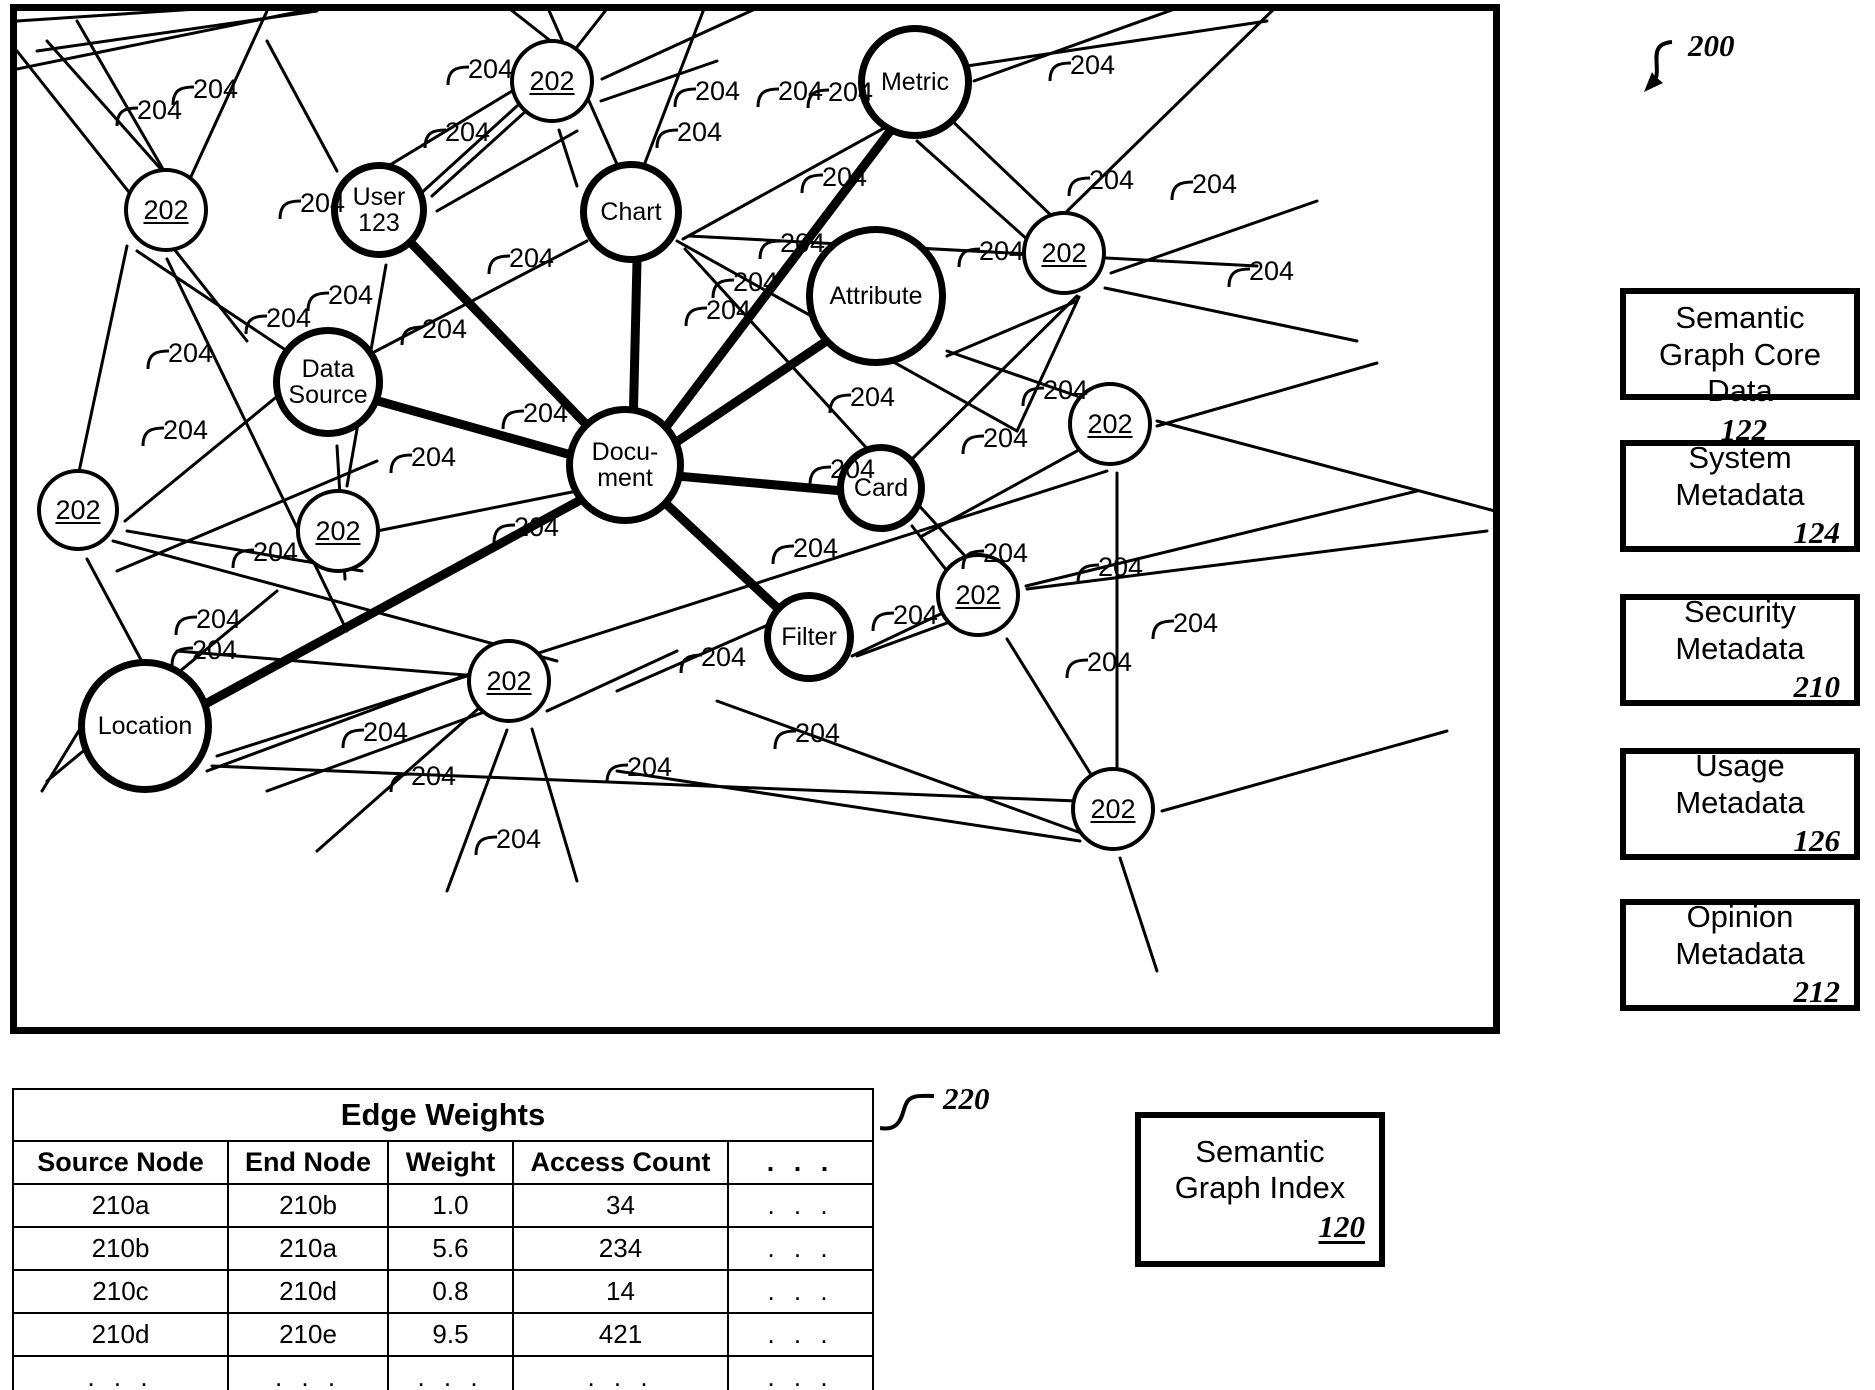 This screenshot has height=1390, width=1875. Describe the element at coordinates (443, 1334) in the screenshot. I see `table-row: 210d 210e 9.5 421. . .` at that location.